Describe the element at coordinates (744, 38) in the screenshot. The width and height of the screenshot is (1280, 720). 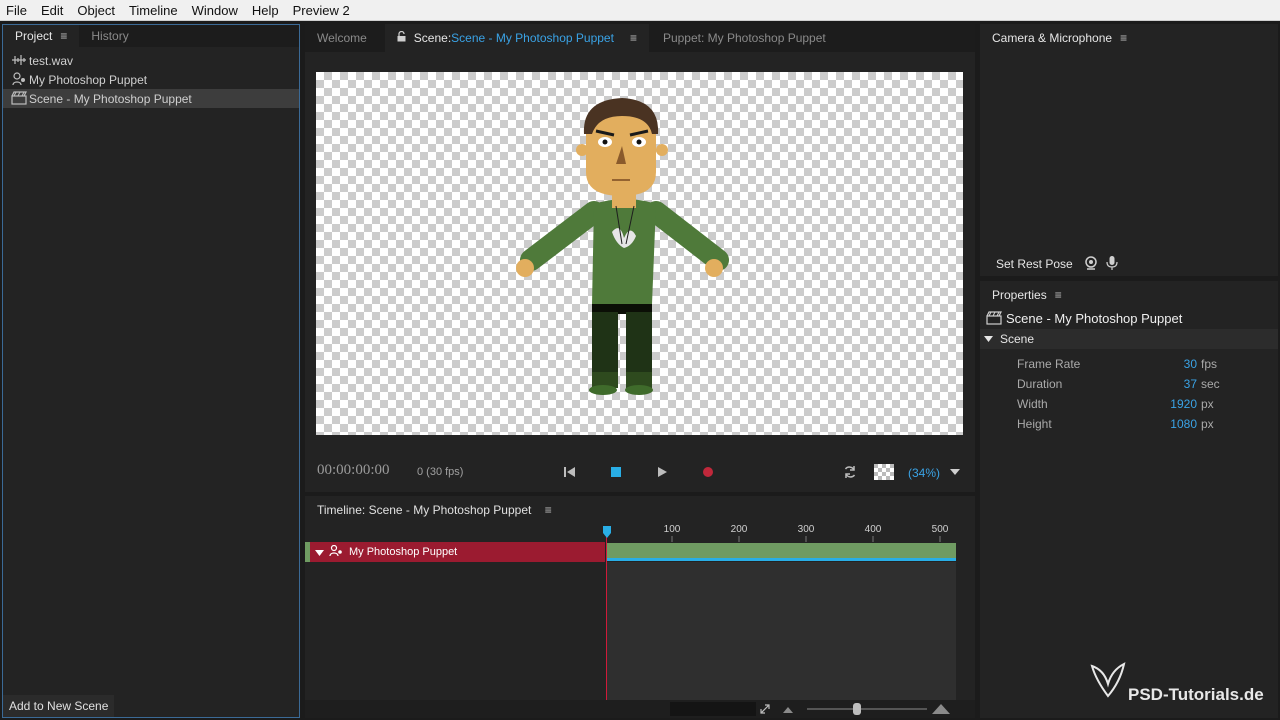
I see `tab-puppet: Puppet: My Photoshop Puppet` at that location.